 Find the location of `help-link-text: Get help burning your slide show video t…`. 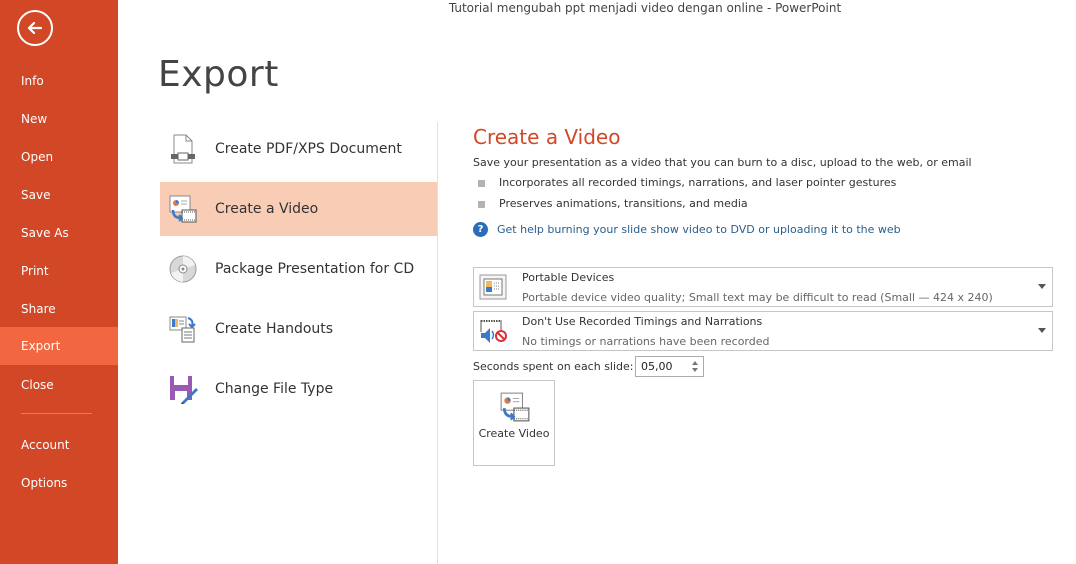

help-link-text: Get help burning your slide show video t… is located at coordinates (699, 229).